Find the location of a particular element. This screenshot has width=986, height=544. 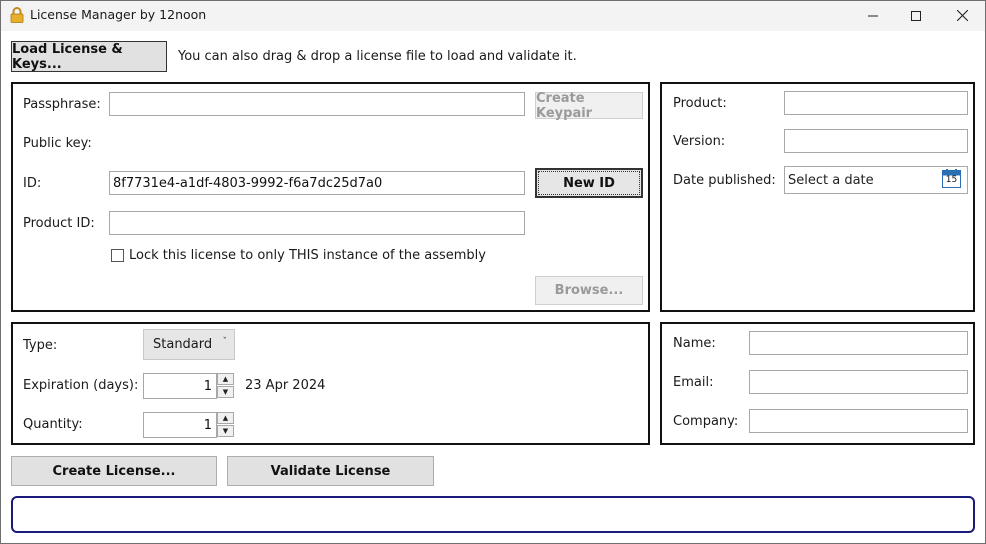

date-placeholder: Select a date is located at coordinates (831, 180).